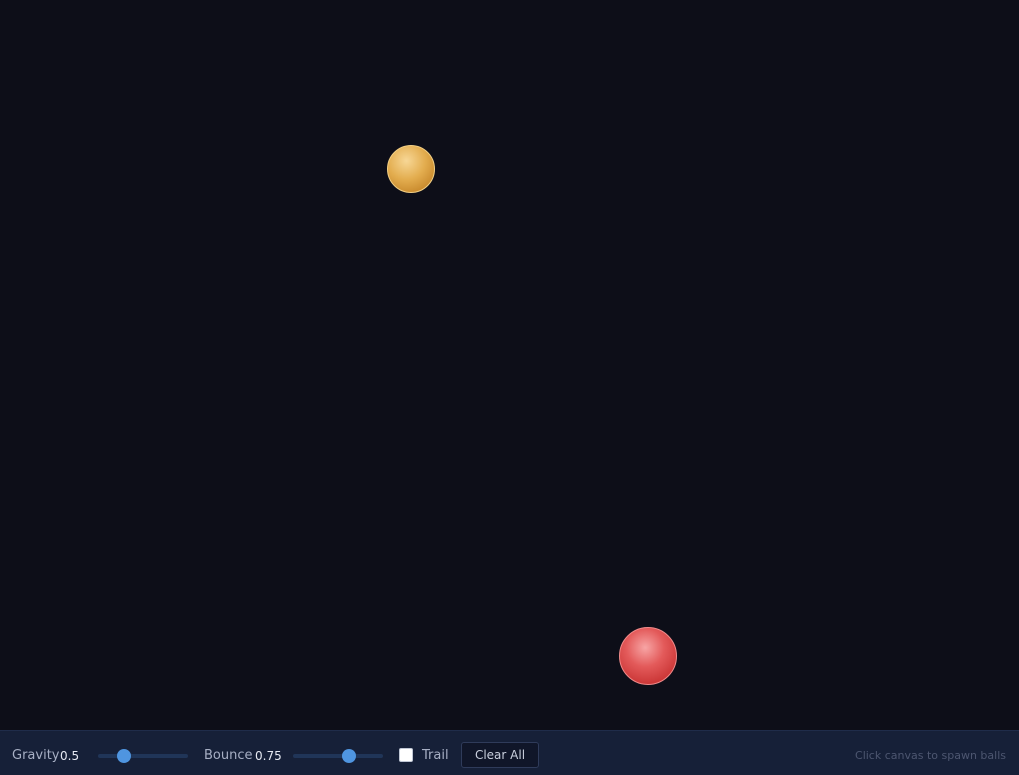  I want to click on gravity-value: 0.5, so click(70, 756).